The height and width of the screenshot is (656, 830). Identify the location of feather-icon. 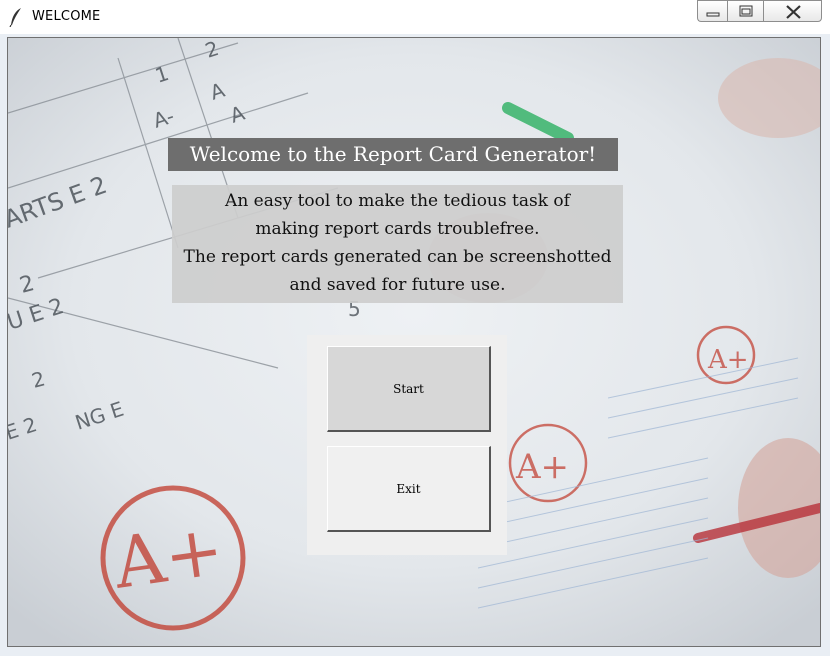
(15, 17).